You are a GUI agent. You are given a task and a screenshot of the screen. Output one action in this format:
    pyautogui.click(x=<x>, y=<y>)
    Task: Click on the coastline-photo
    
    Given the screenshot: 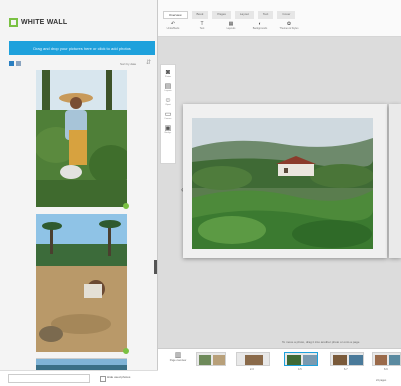 What is the action you would take?
    pyautogui.click(x=81, y=364)
    